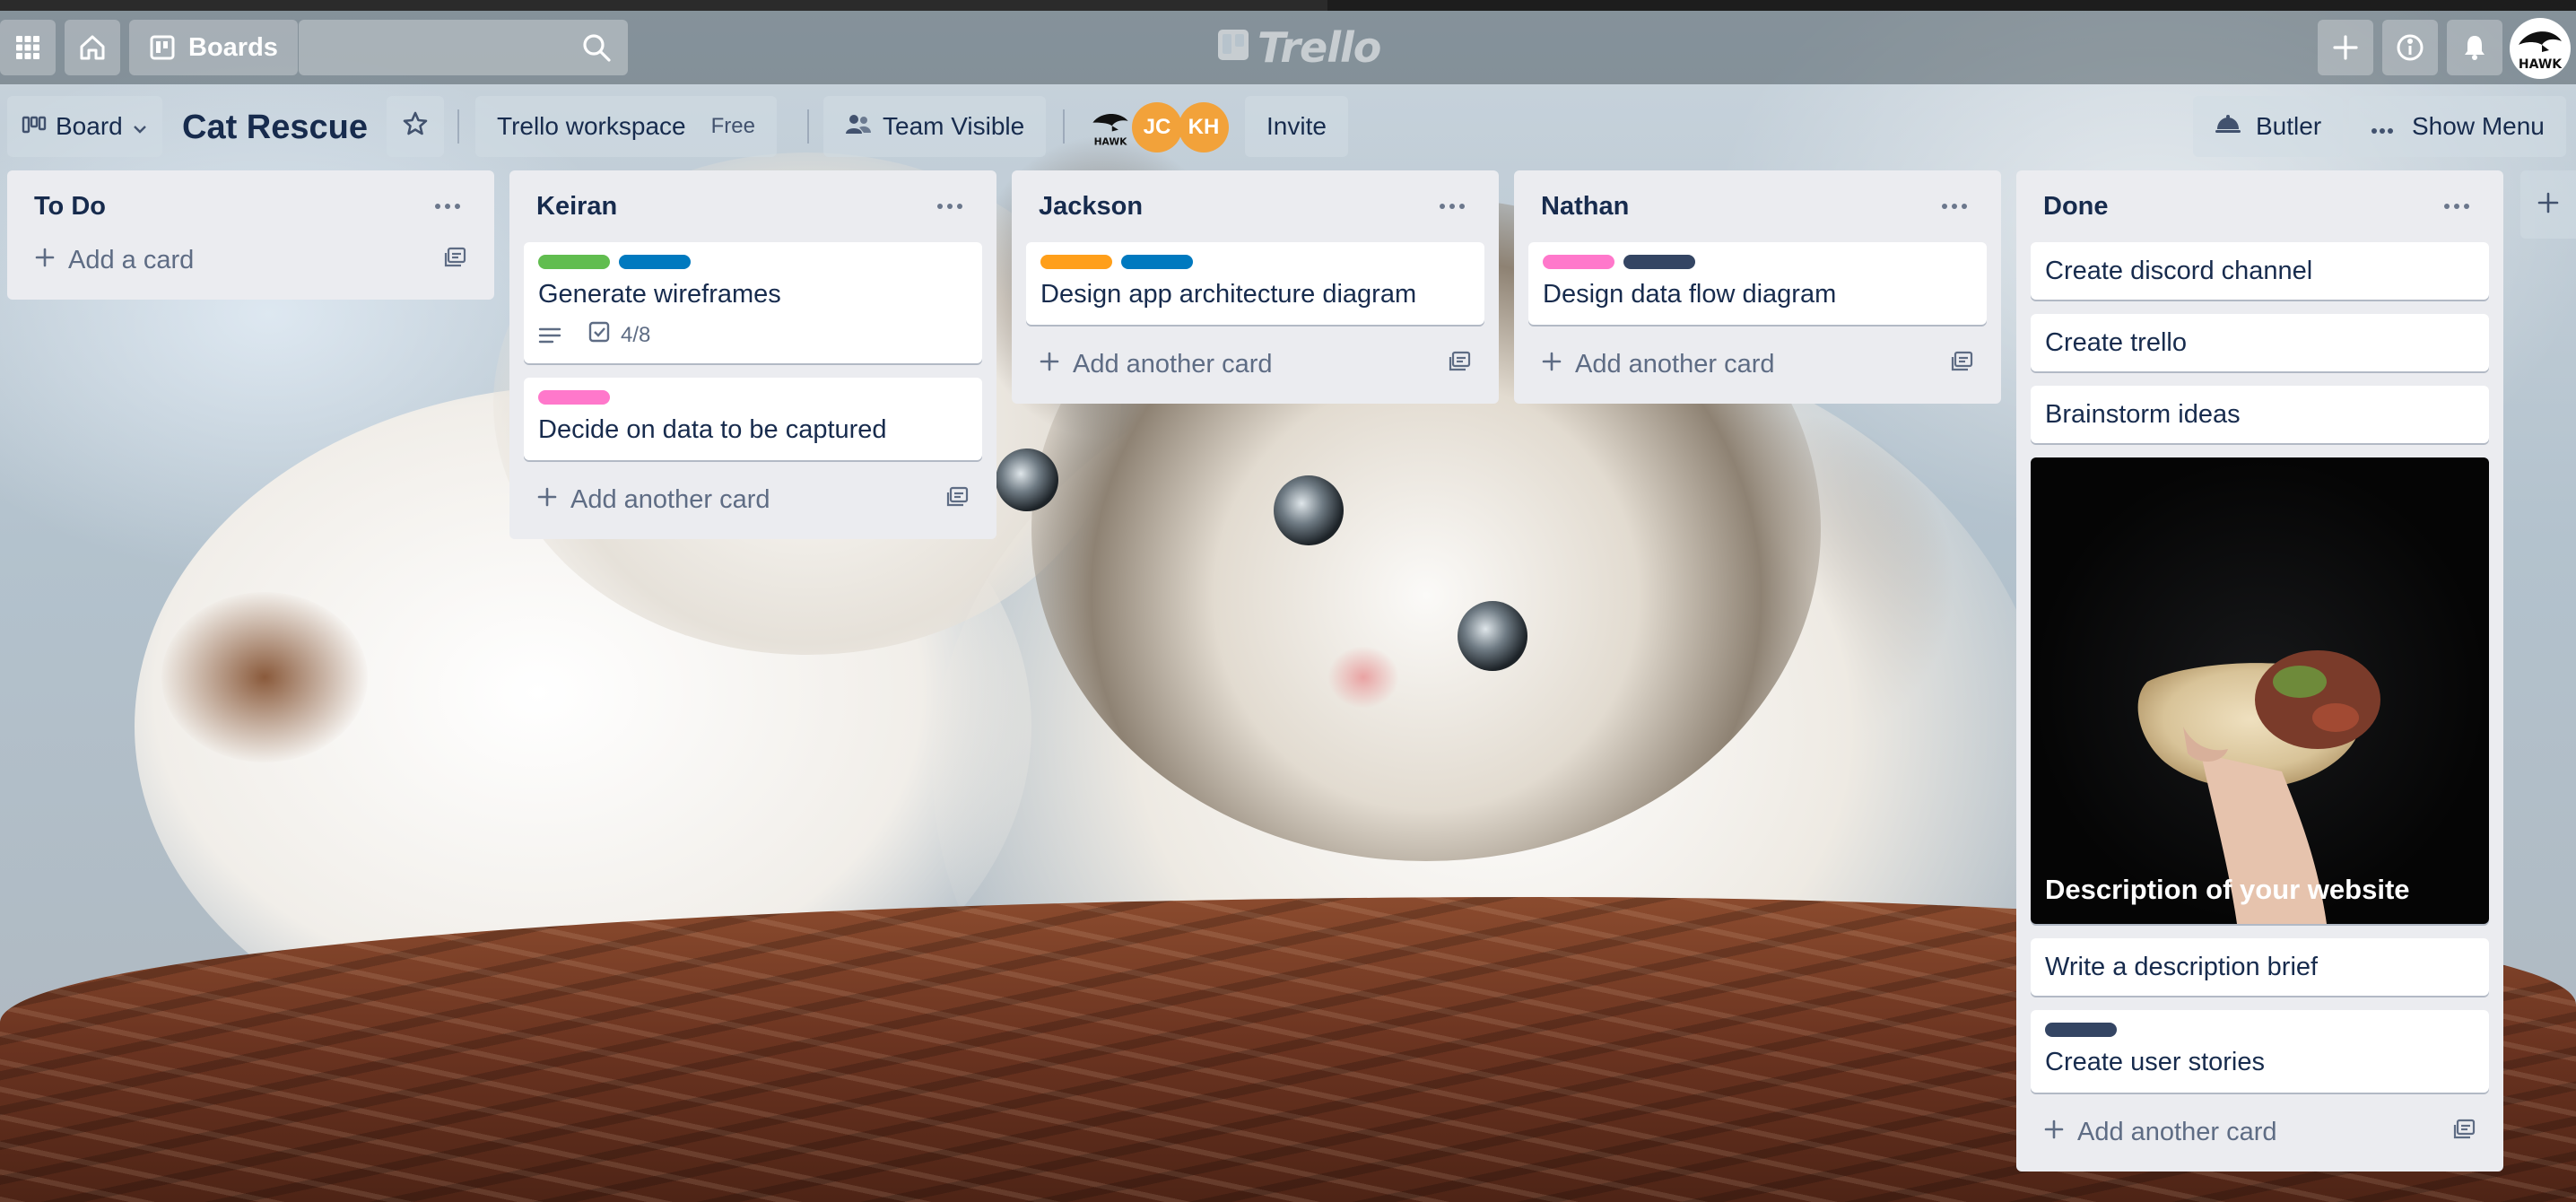  What do you see at coordinates (591, 126) in the screenshot?
I see `workspace-name: Trello workspace` at bounding box center [591, 126].